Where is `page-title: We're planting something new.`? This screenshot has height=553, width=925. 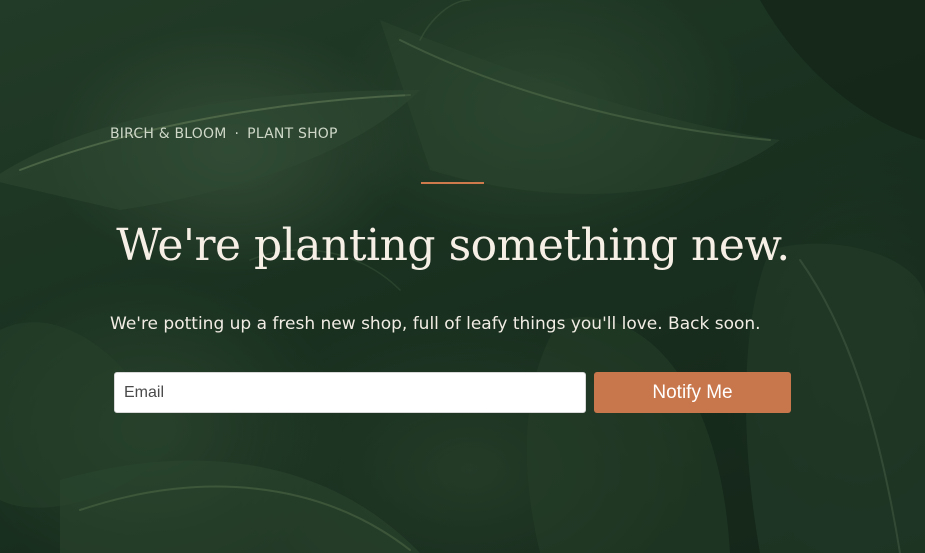
page-title: We're planting something new. is located at coordinates (453, 245).